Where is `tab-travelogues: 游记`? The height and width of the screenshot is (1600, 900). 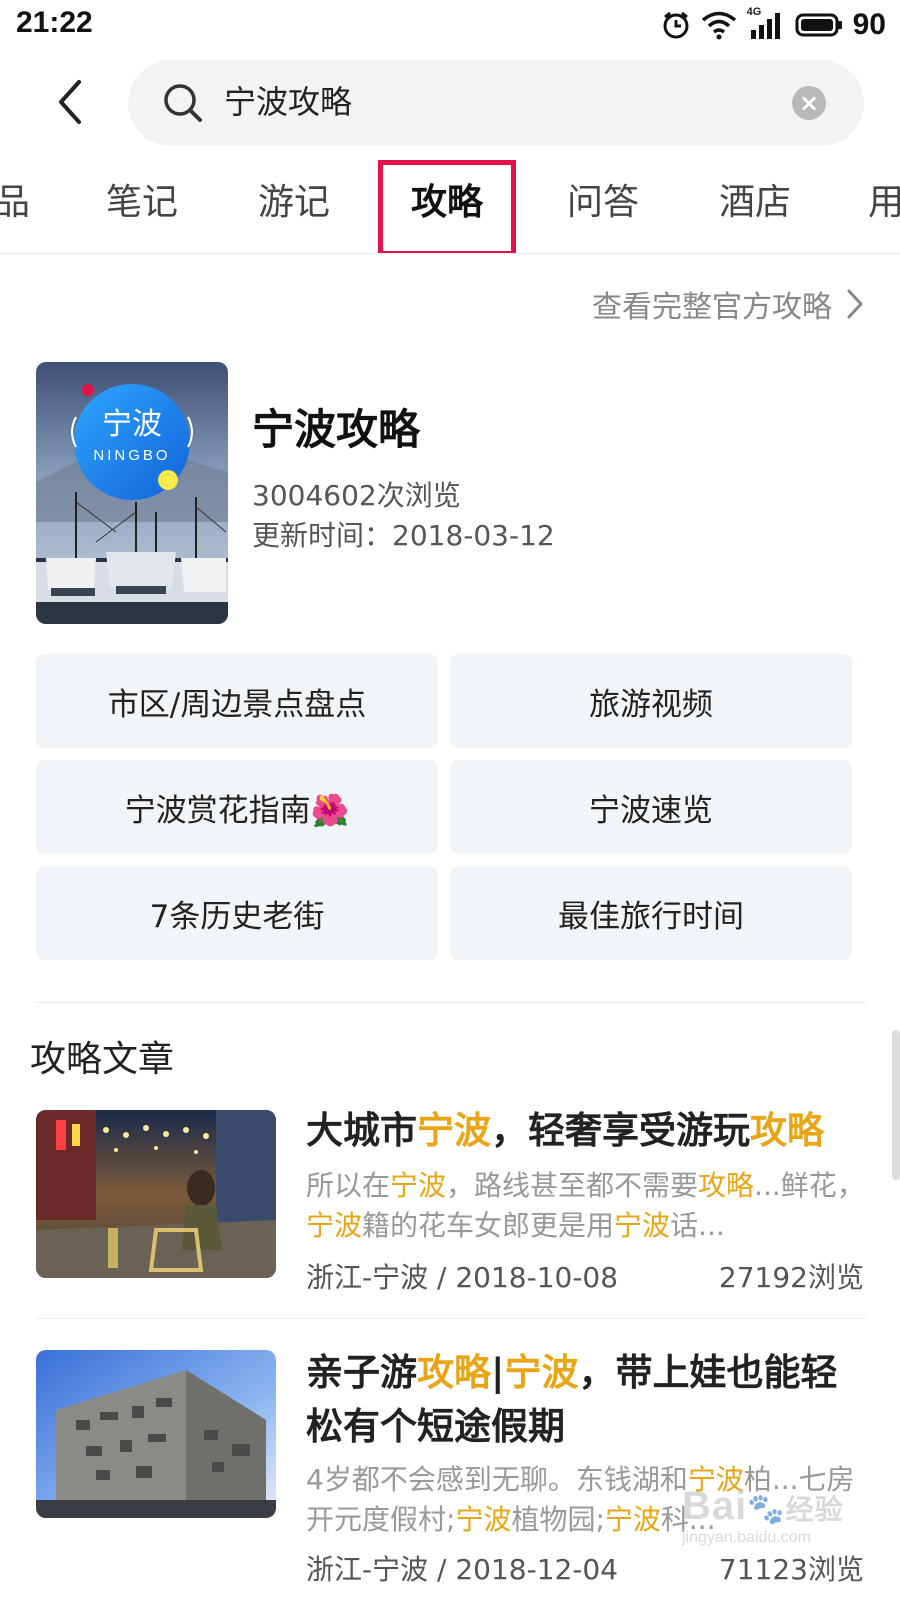 tab-travelogues: 游记 is located at coordinates (294, 205).